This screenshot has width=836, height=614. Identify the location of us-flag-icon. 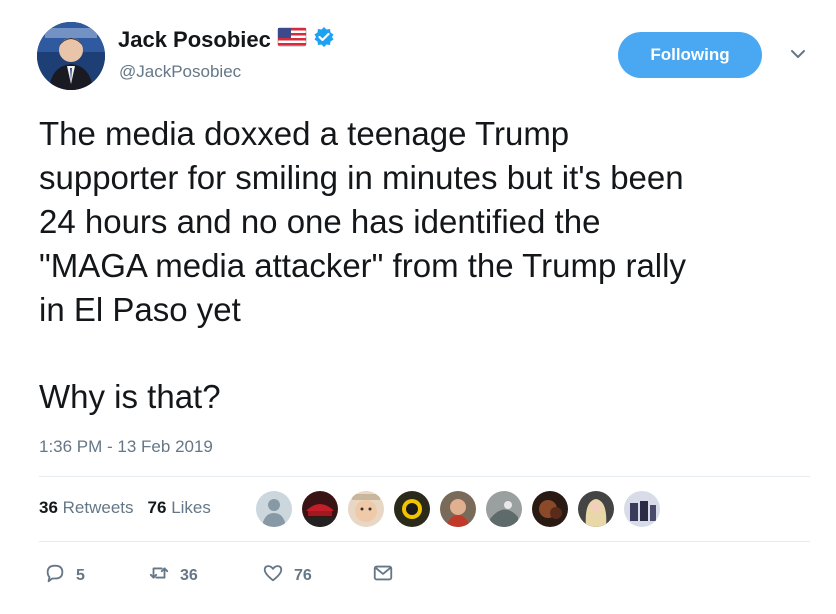
(292, 39).